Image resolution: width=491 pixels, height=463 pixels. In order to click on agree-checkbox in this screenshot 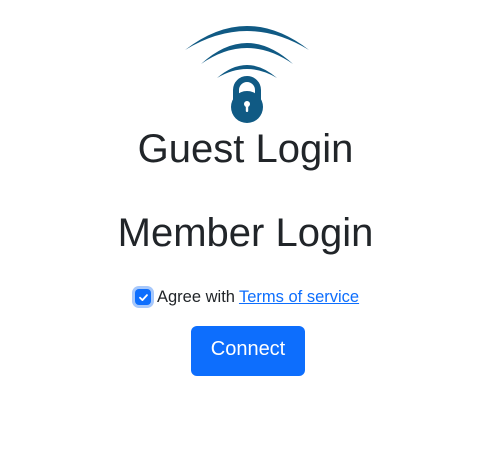, I will do `click(143, 297)`.